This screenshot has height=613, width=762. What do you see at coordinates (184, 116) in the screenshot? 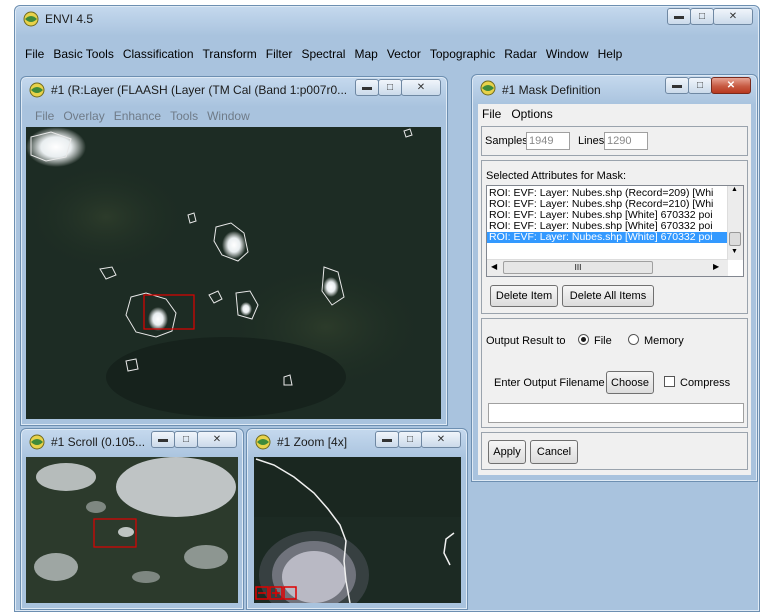
I see `menu-tools: Tools` at bounding box center [184, 116].